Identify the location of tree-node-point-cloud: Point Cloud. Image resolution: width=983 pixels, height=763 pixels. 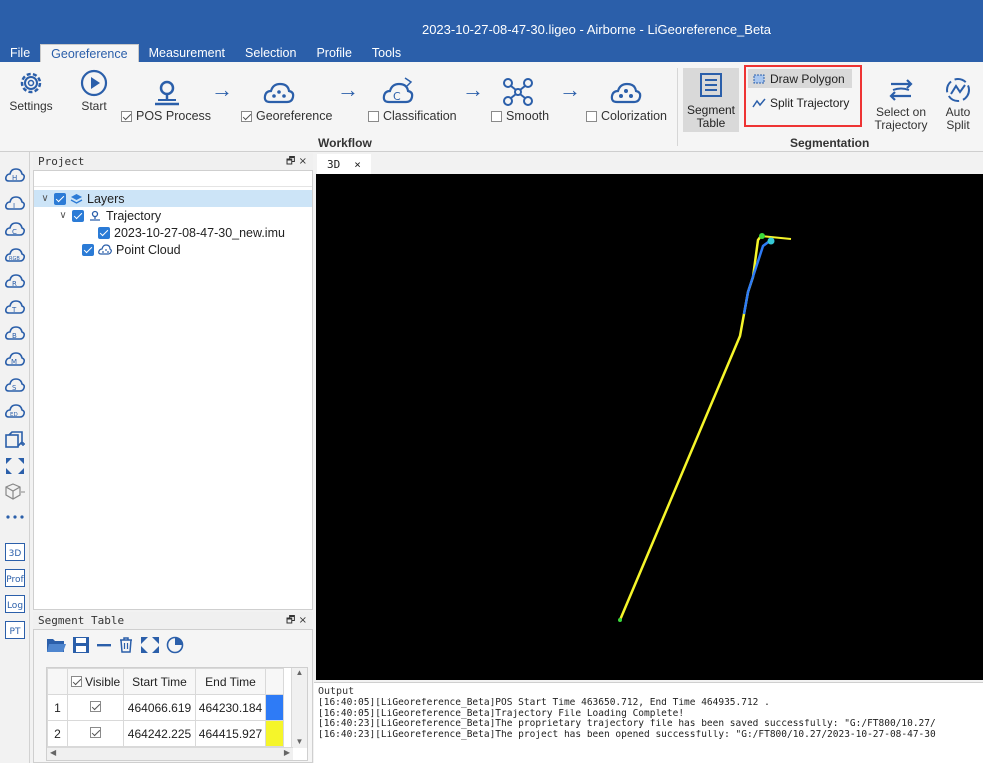
(131, 249).